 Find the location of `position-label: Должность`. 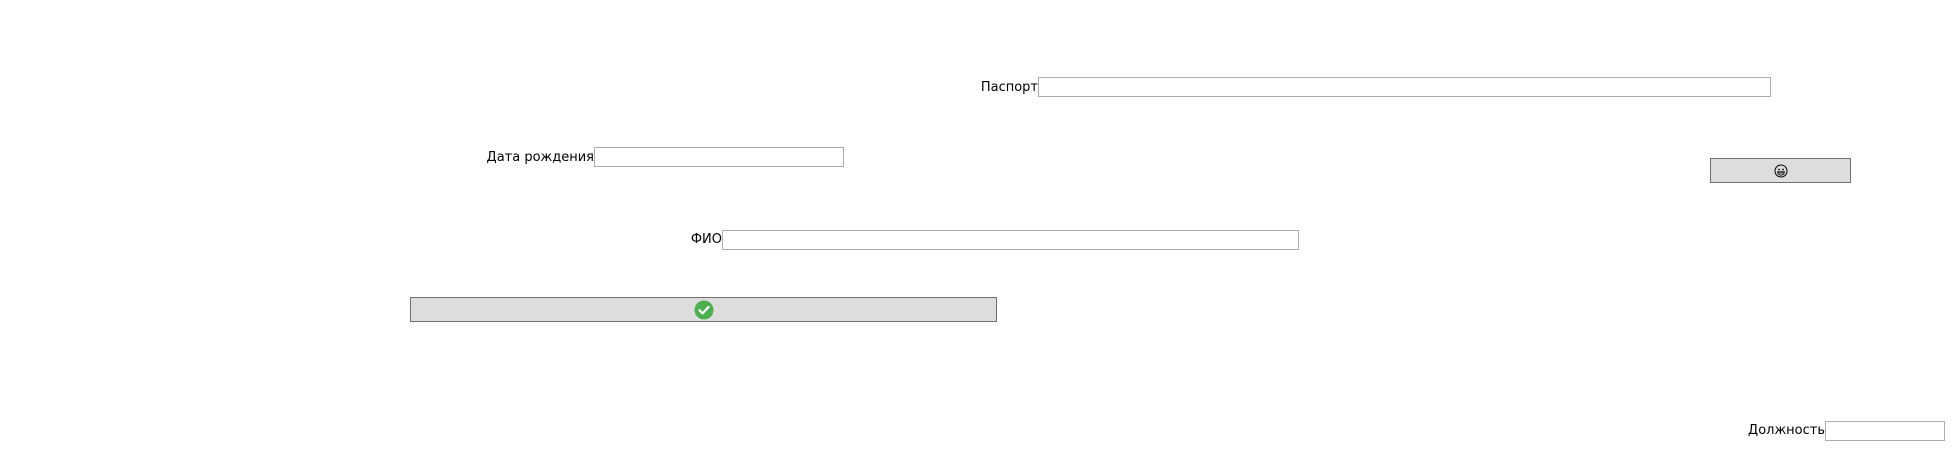

position-label: Должность is located at coordinates (1786, 430).